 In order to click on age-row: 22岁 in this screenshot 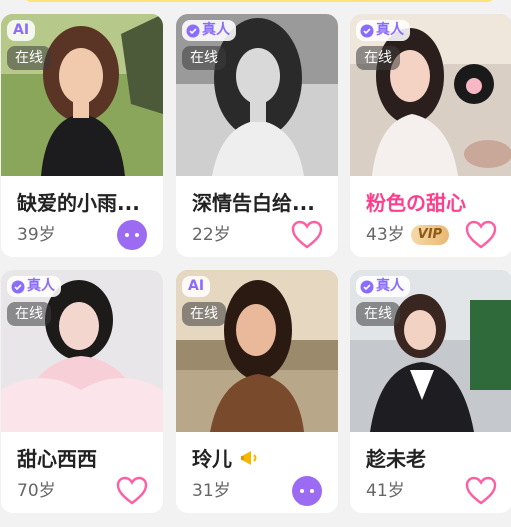, I will do `click(211, 235)`.